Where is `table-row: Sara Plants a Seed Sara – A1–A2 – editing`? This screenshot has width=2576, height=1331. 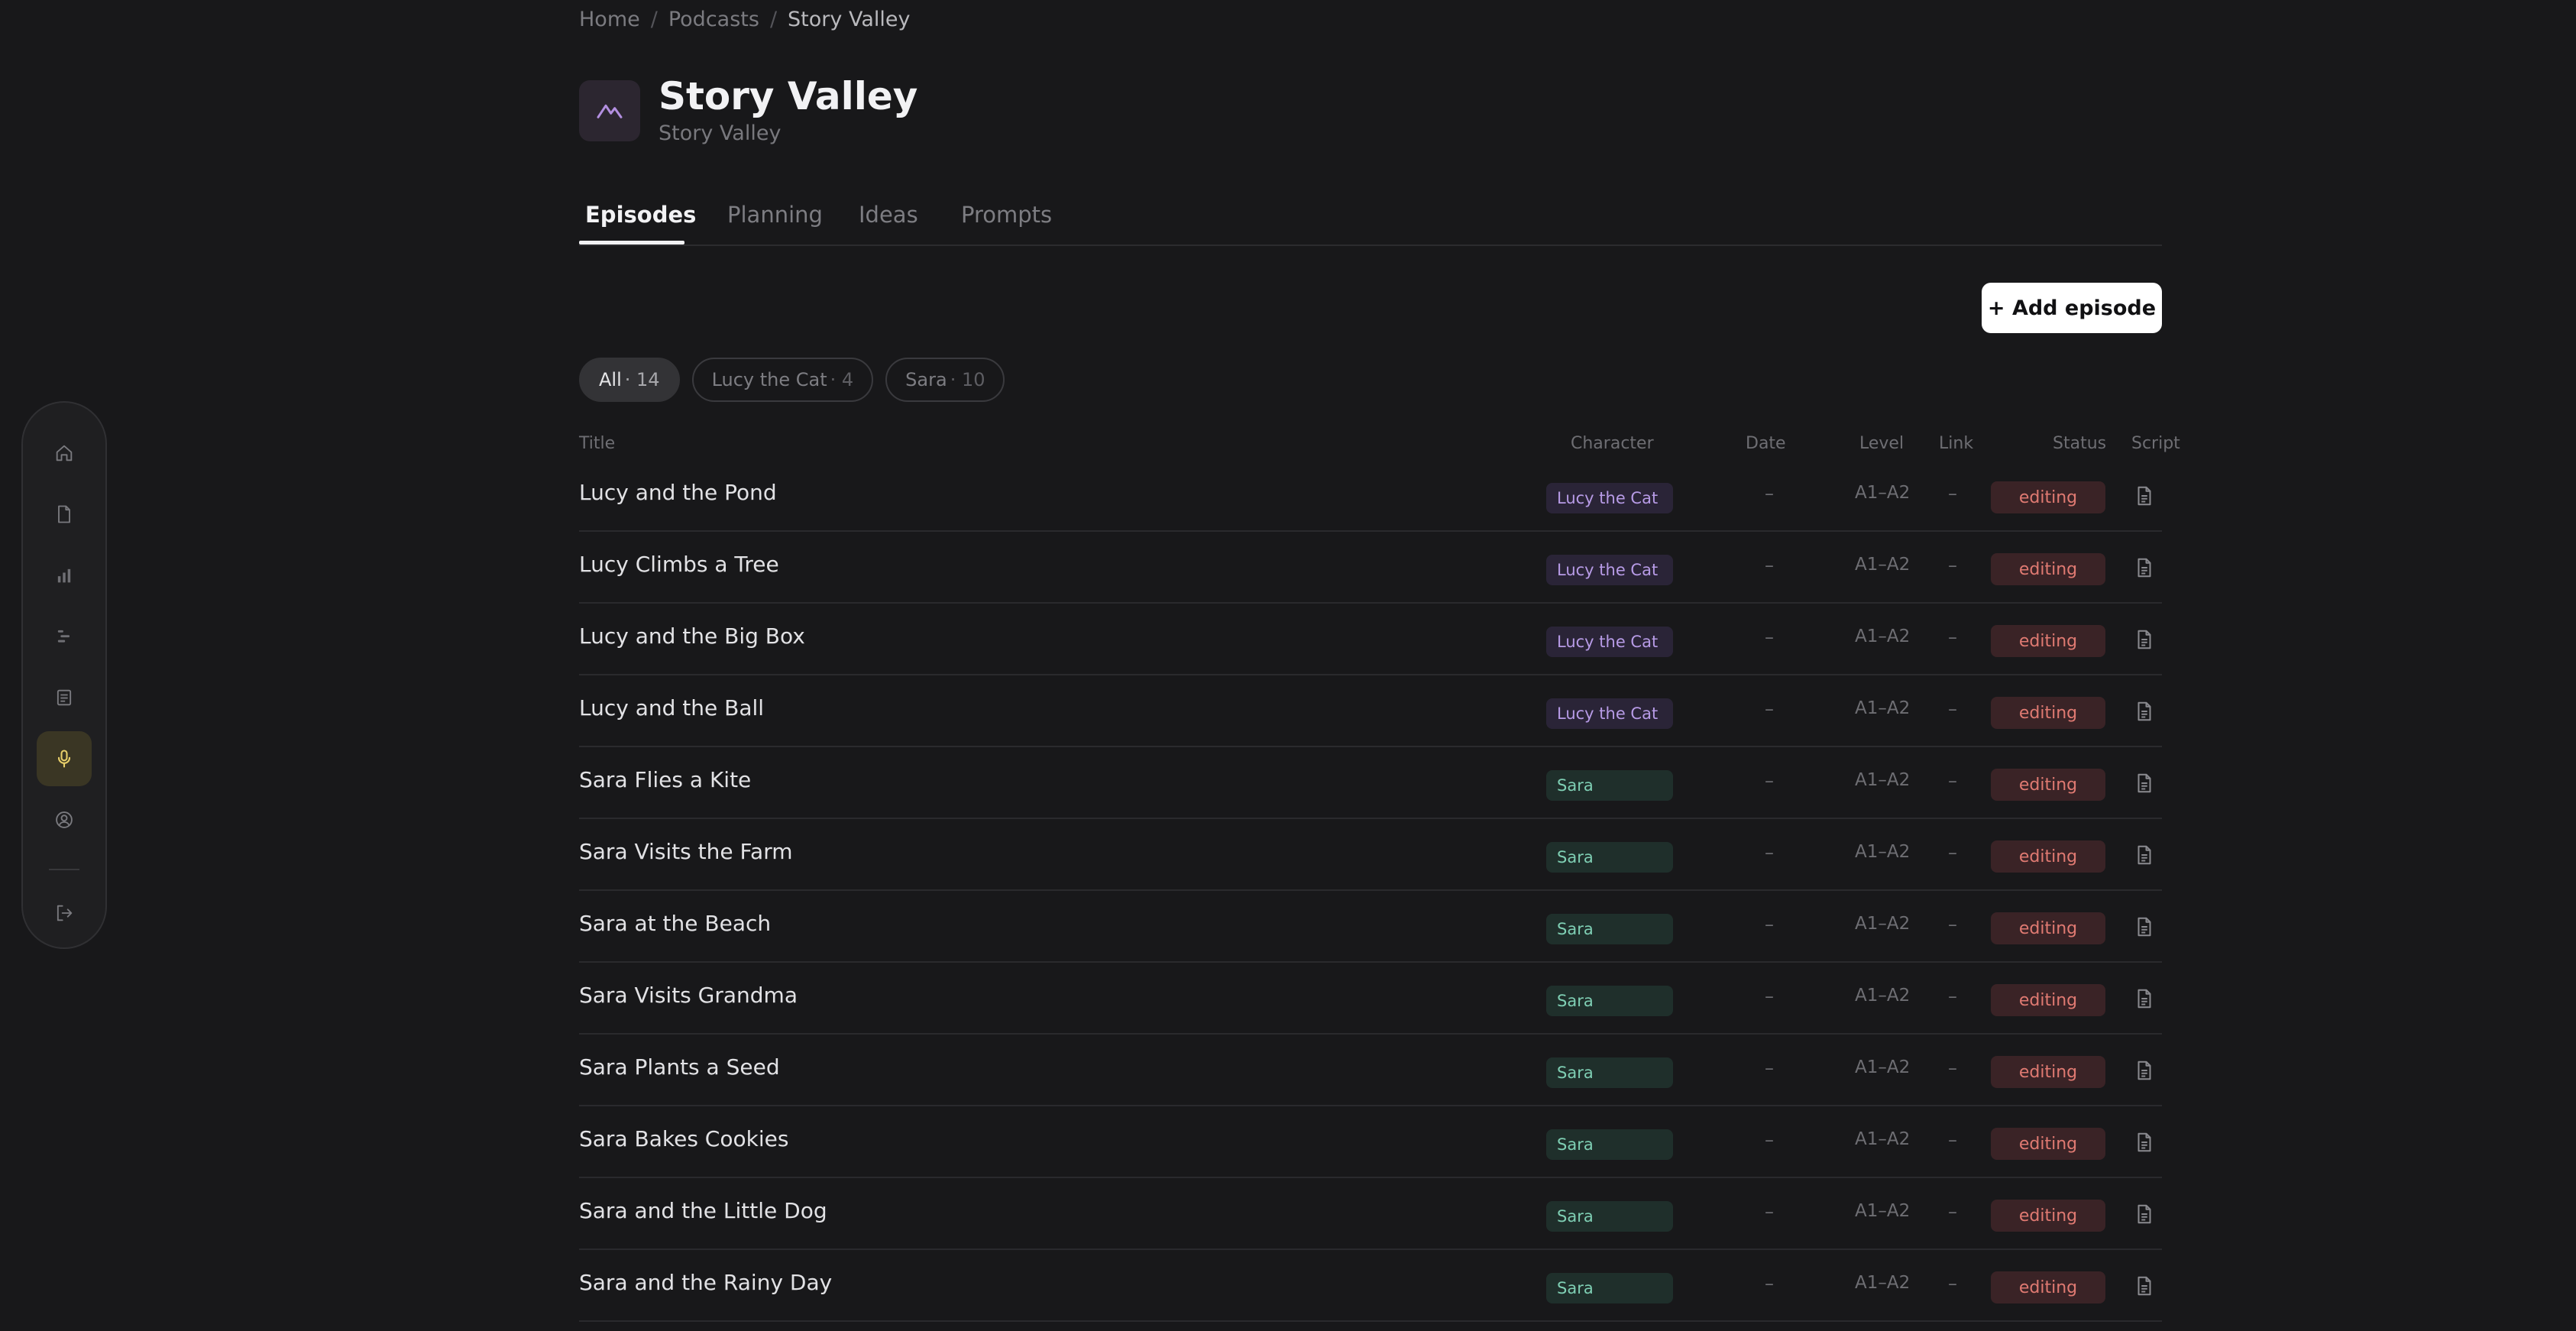
table-row: Sara Plants a Seed Sara – A1–A2 – editing is located at coordinates (1370, 1070).